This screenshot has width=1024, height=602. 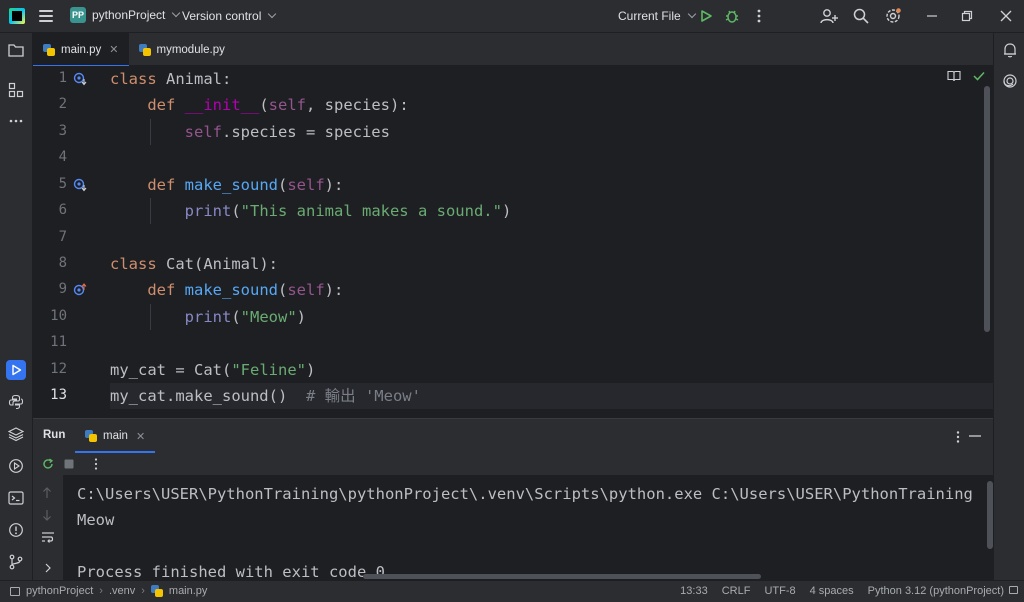 I want to click on line-number: 2, so click(x=62, y=104).